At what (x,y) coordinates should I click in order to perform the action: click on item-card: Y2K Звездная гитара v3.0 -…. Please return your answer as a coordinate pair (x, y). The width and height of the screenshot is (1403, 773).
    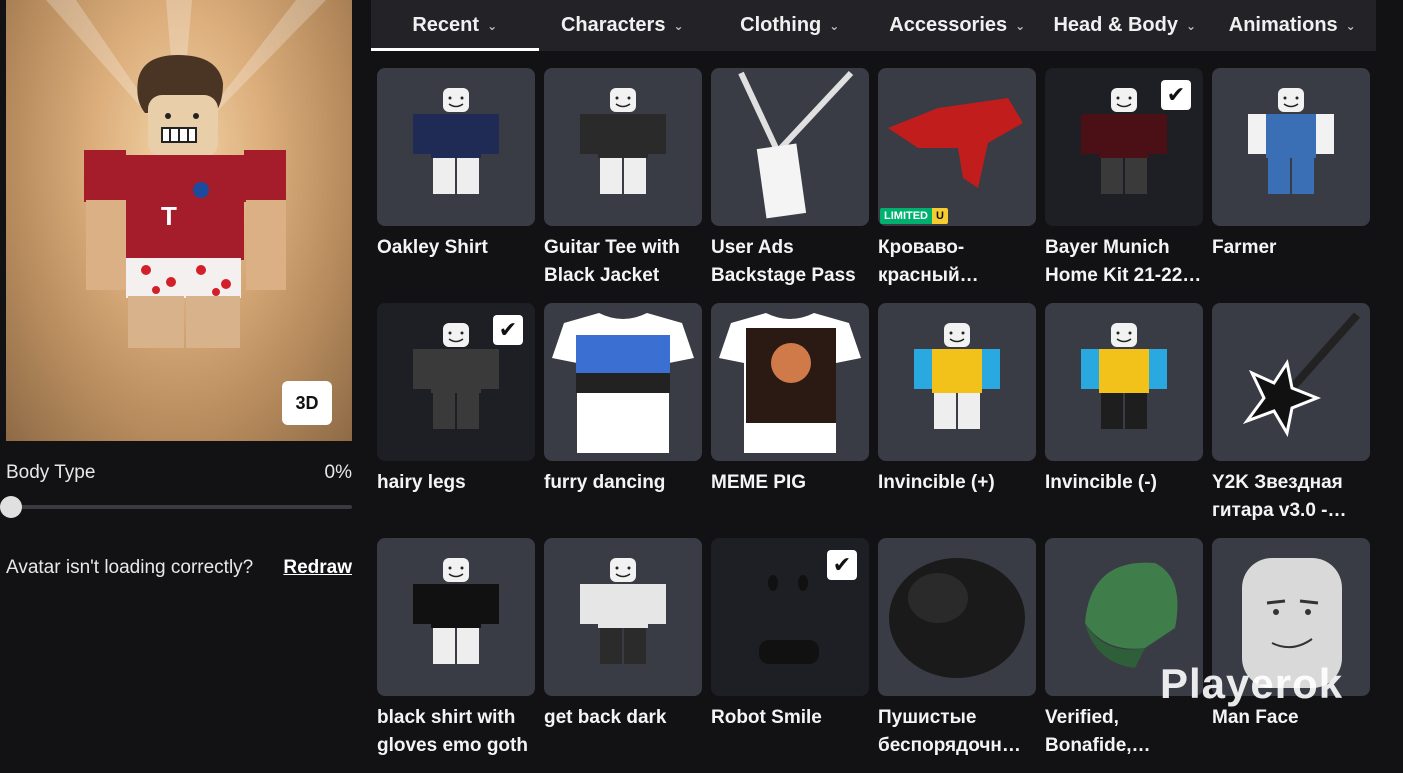
    Looking at the image, I should click on (1291, 420).